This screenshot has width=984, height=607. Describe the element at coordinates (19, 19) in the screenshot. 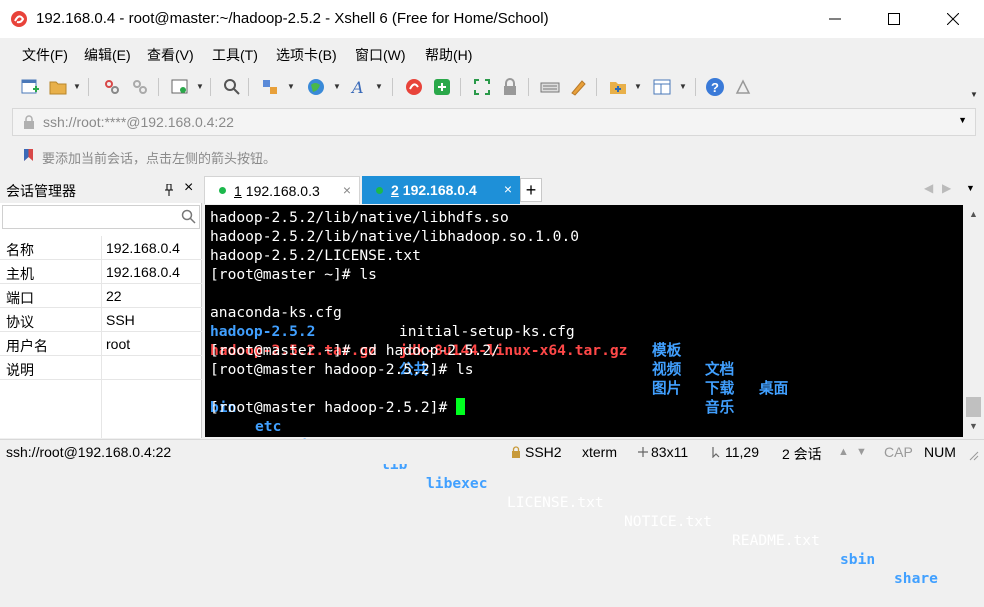

I see `xshell-logo-icon` at that location.